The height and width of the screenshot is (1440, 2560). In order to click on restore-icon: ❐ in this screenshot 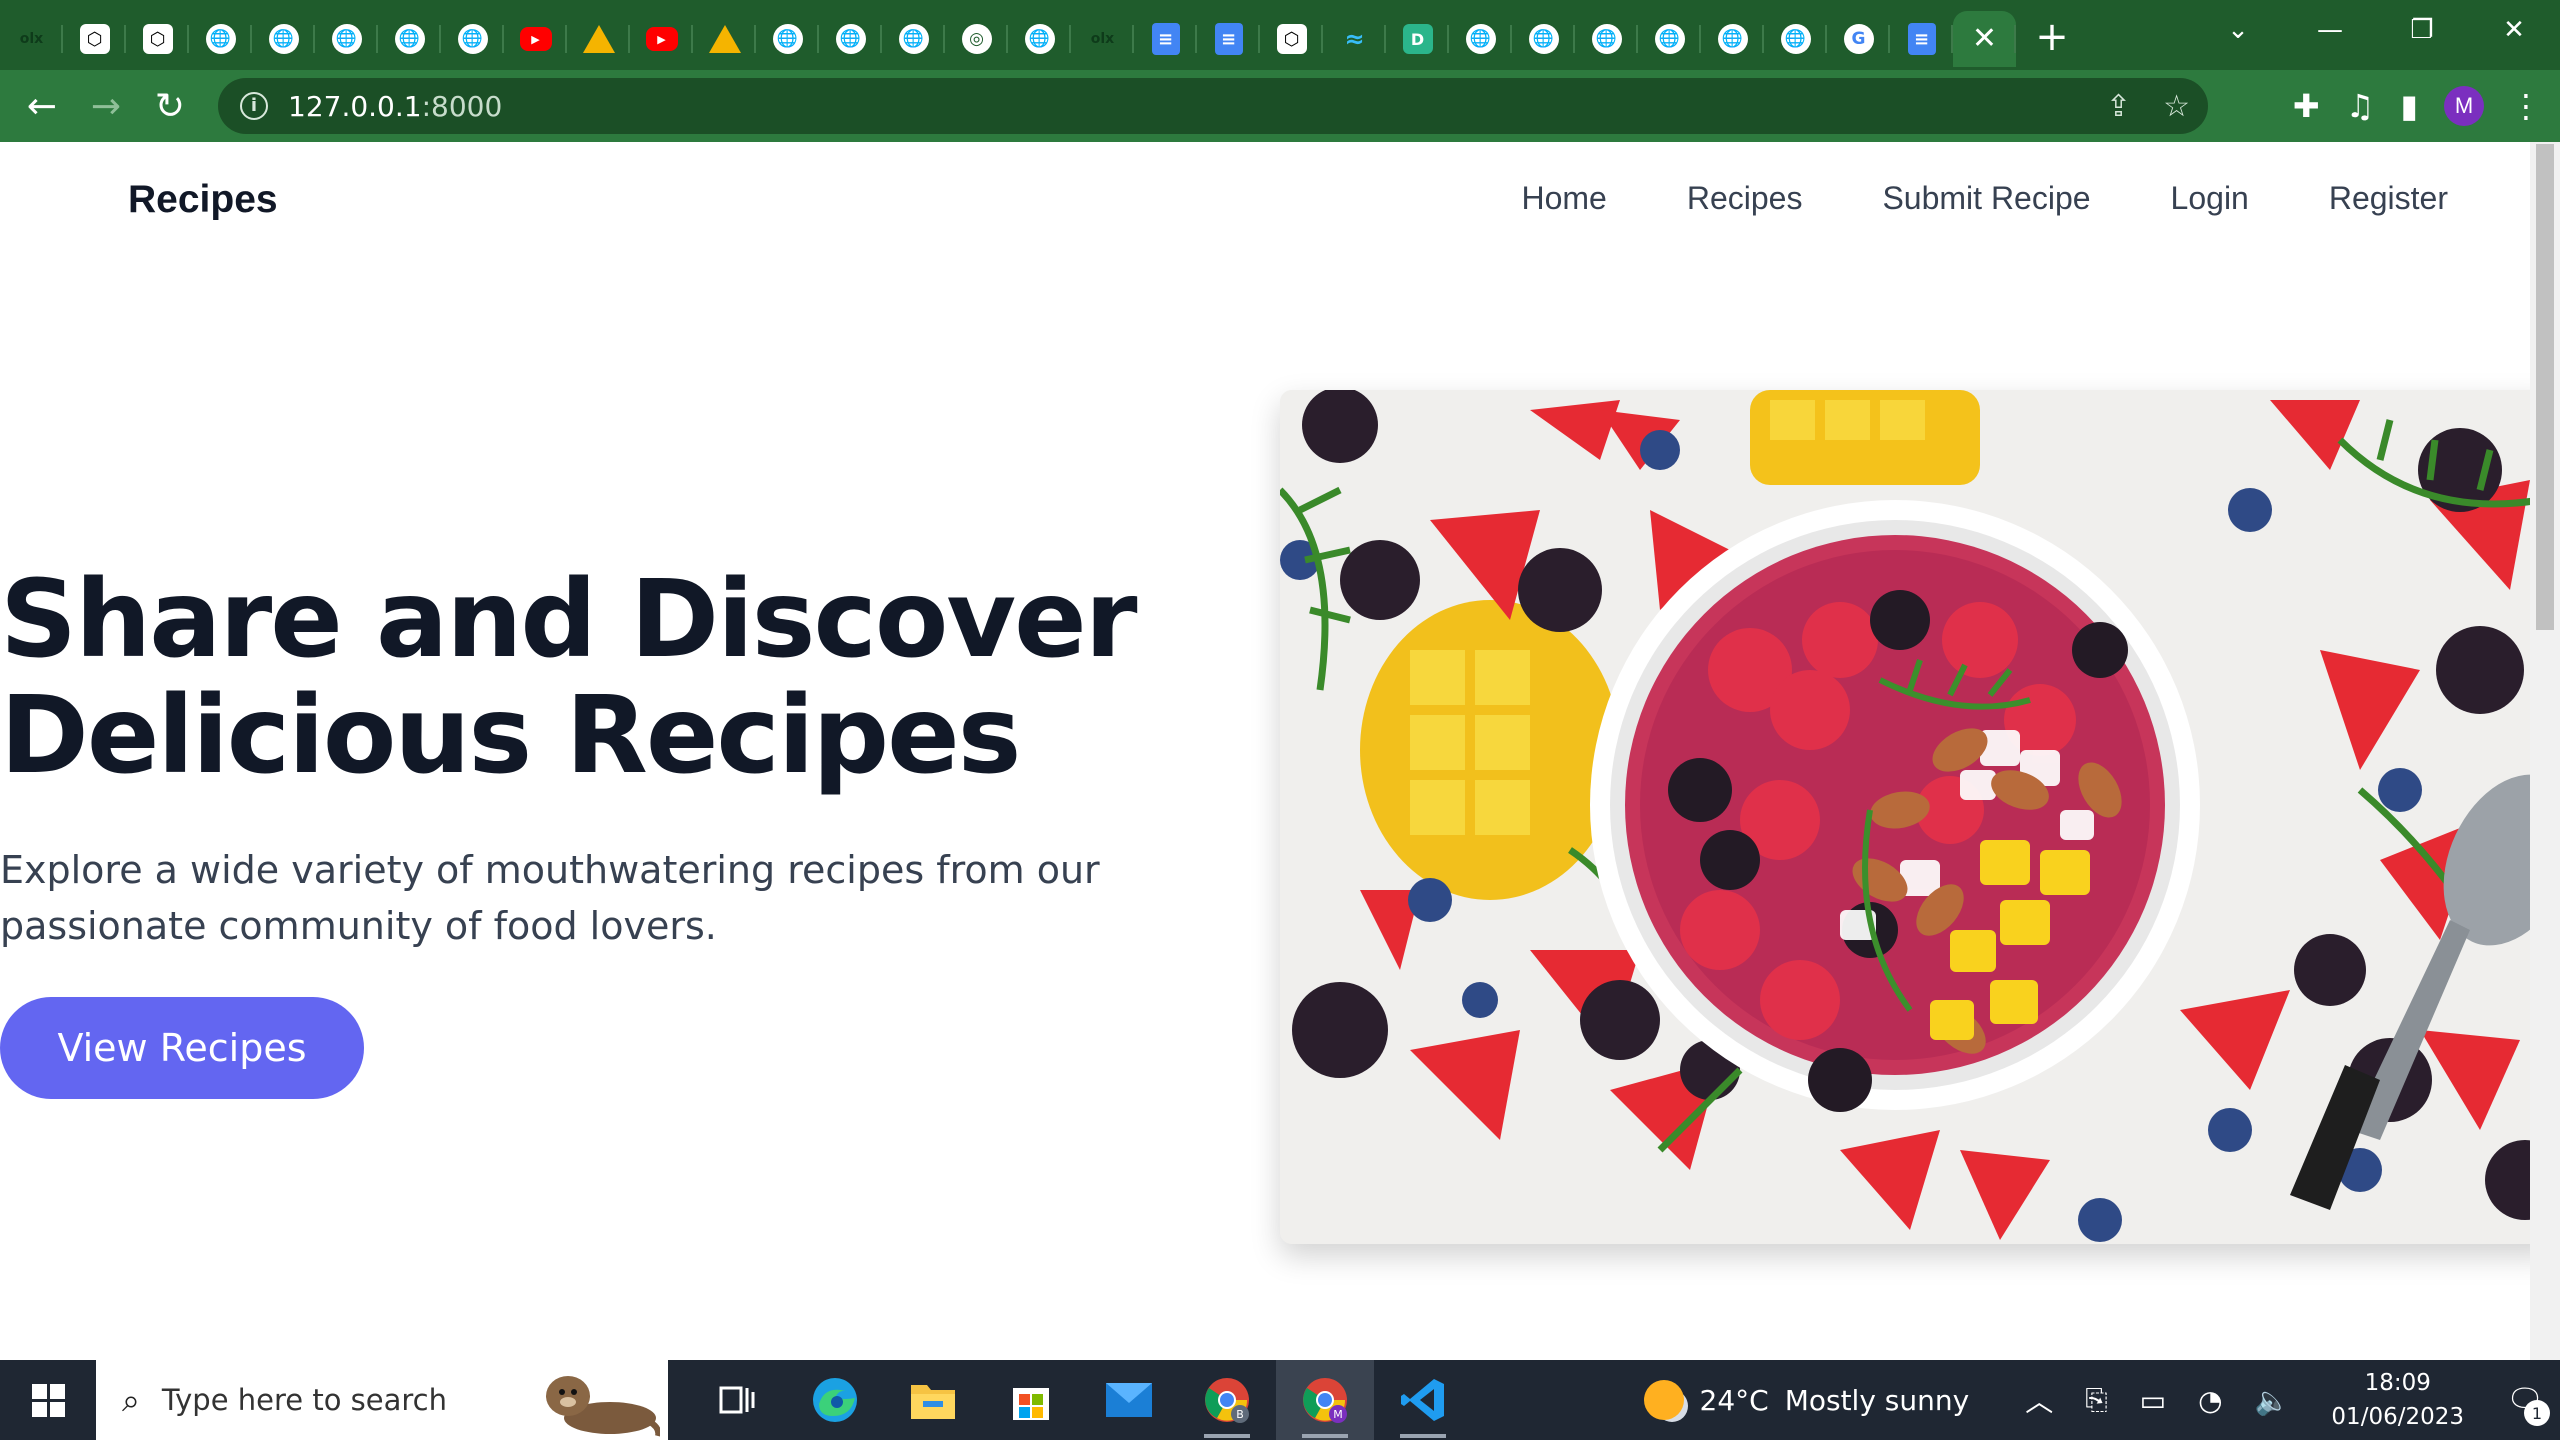, I will do `click(2422, 30)`.